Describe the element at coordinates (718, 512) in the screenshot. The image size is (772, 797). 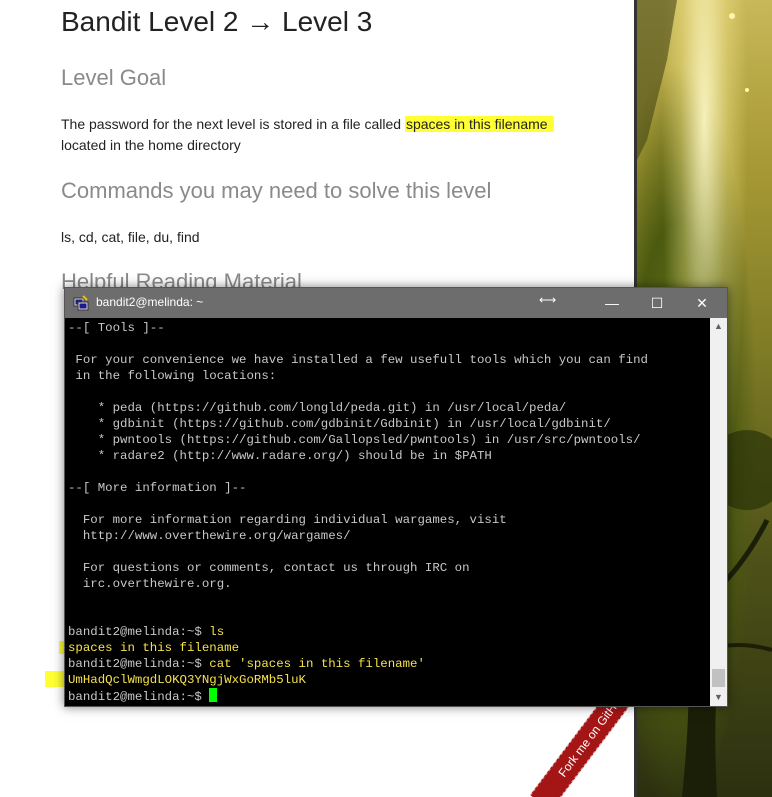
I see `terminal-scrollbar: ▲ ▼` at that location.